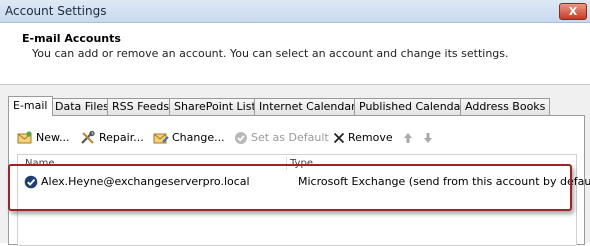 Image resolution: width=590 pixels, height=246 pixels. I want to click on remove-x-icon, so click(339, 138).